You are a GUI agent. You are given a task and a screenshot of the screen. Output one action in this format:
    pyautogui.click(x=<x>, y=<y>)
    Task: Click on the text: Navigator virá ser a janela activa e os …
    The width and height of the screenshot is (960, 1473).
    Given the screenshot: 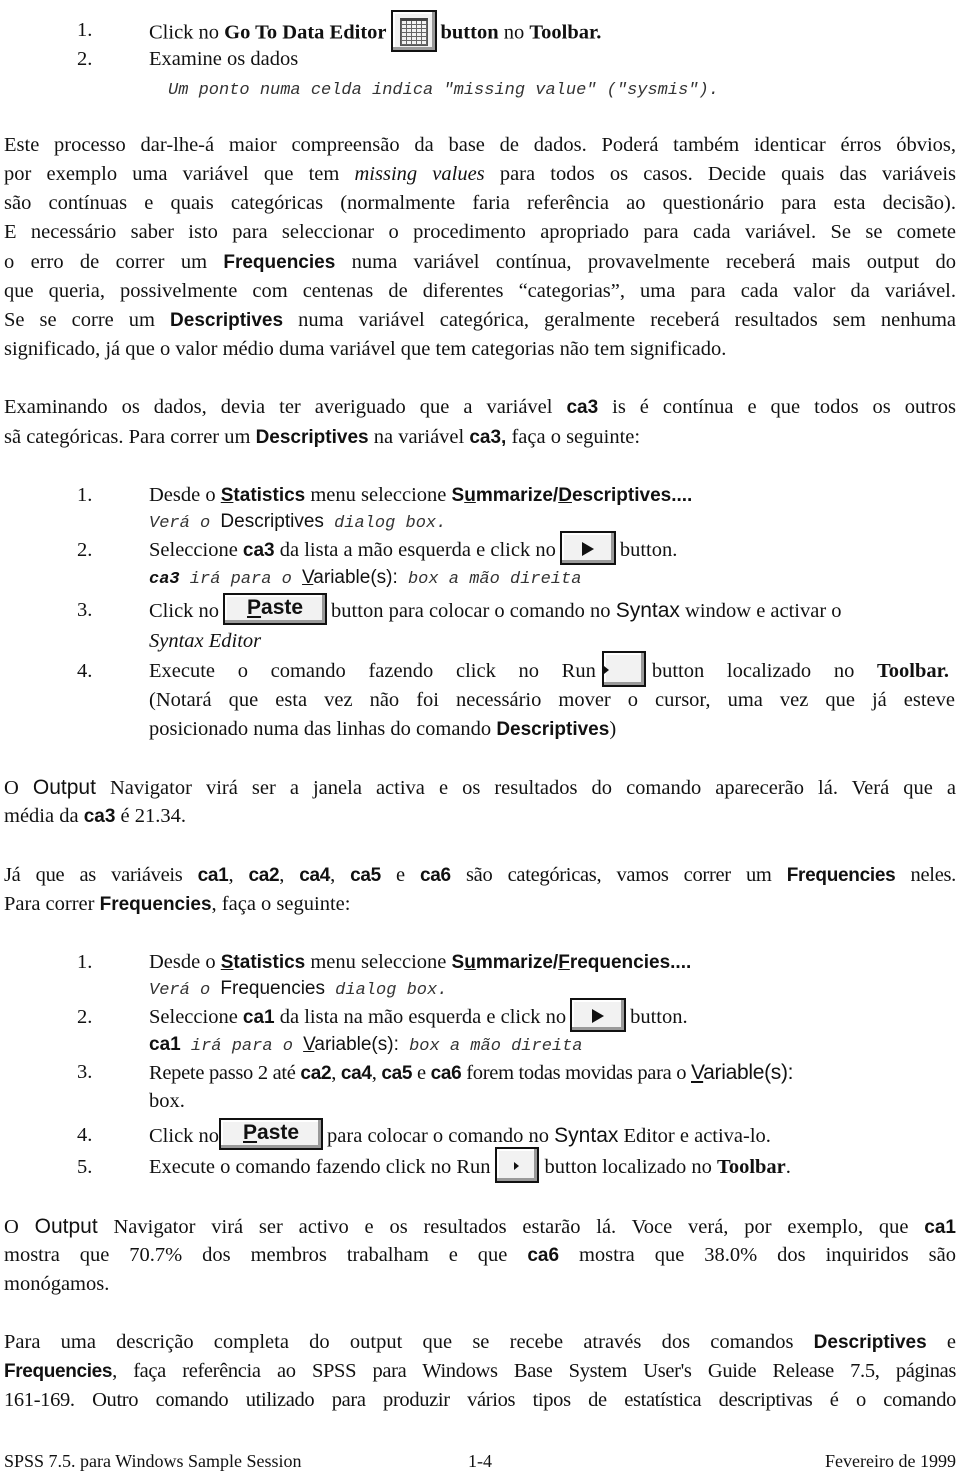 What is the action you would take?
    pyautogui.click(x=525, y=788)
    